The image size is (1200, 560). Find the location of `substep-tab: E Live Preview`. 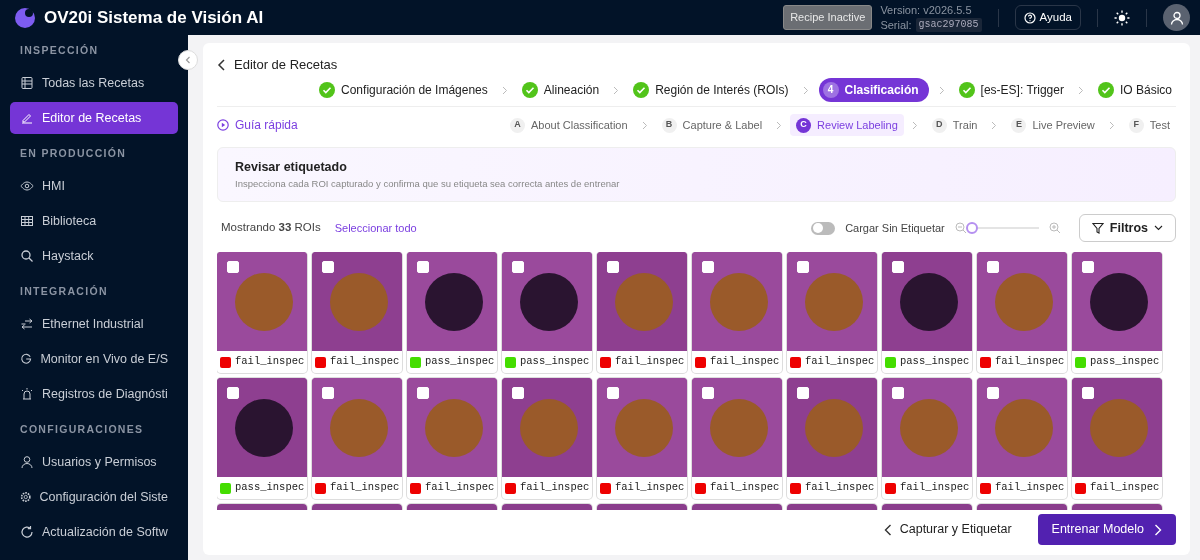

substep-tab: E Live Preview is located at coordinates (1053, 125).